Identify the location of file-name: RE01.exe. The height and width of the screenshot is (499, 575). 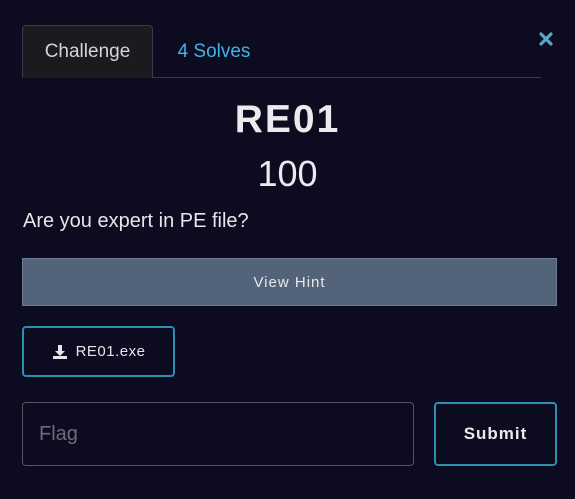
(110, 351).